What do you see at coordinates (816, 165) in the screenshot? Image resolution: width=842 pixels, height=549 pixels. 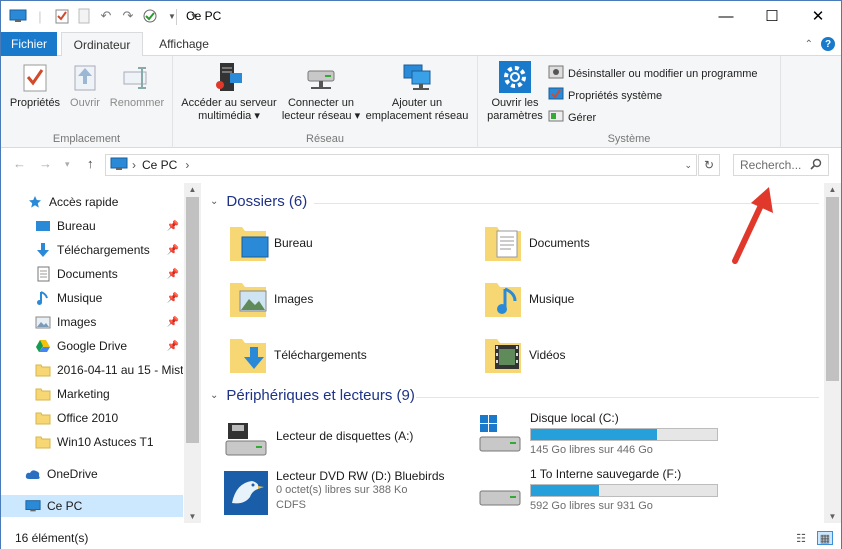 I see `search-icon` at bounding box center [816, 165].